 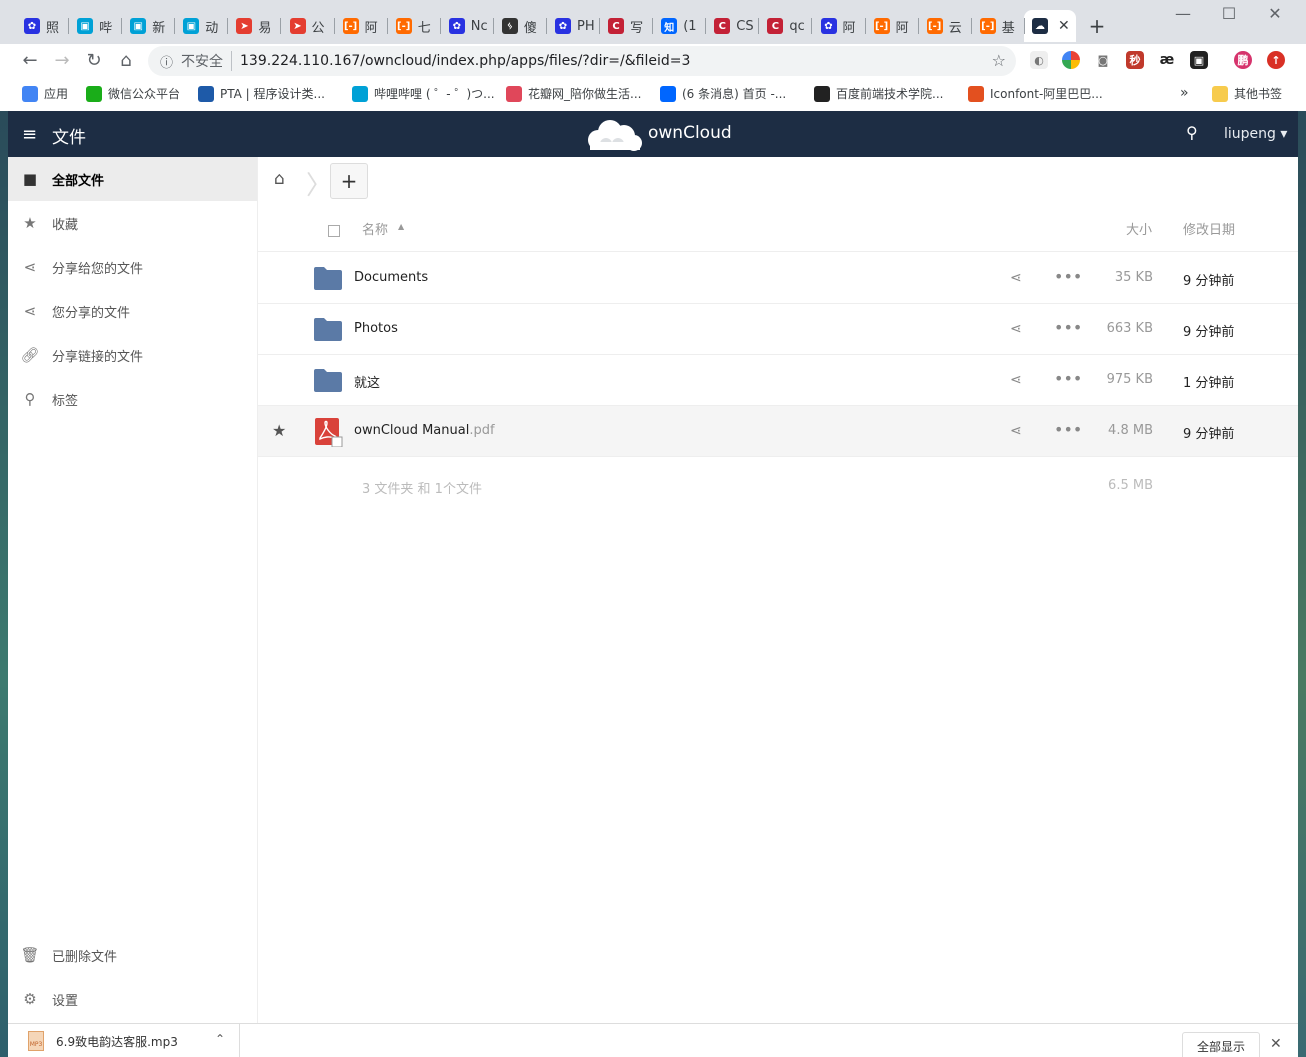 I want to click on minimize-button: —, so click(x=1183, y=13).